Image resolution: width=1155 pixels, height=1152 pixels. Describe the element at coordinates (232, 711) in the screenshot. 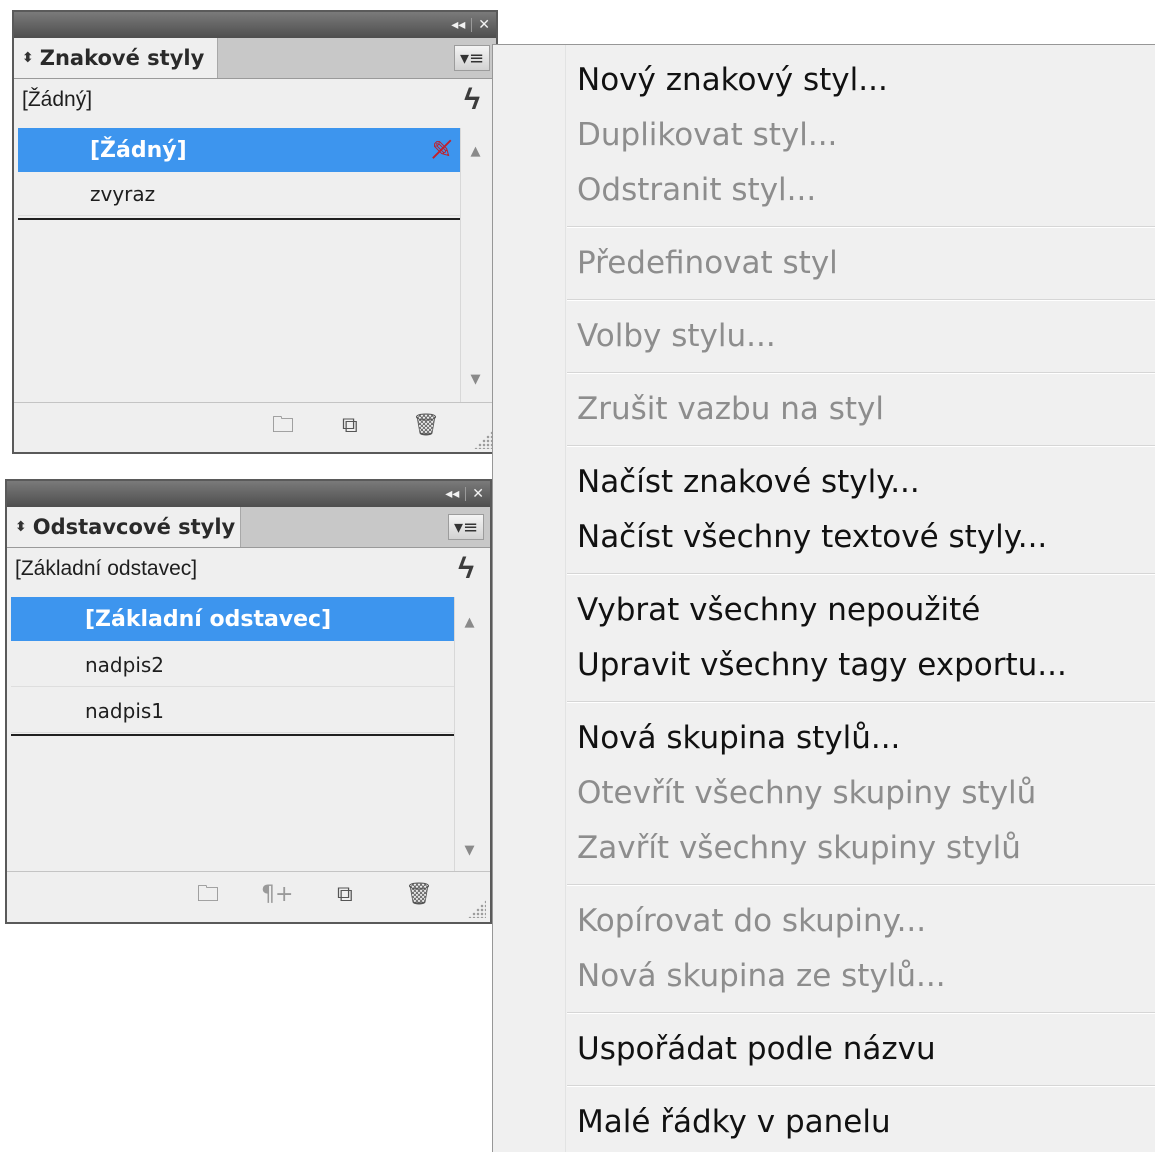

I see `list-item: nadpis1` at that location.